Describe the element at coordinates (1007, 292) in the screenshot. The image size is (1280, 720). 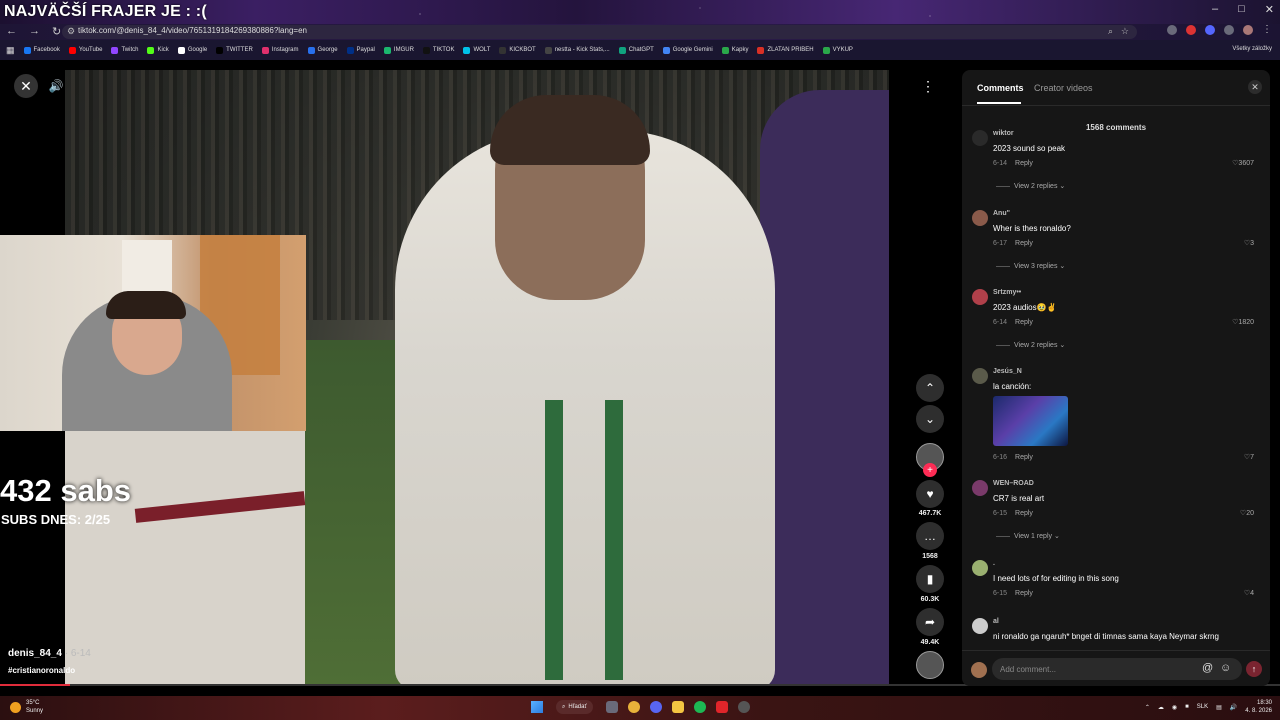
I see `commenter-name: Srtzmy••` at that location.